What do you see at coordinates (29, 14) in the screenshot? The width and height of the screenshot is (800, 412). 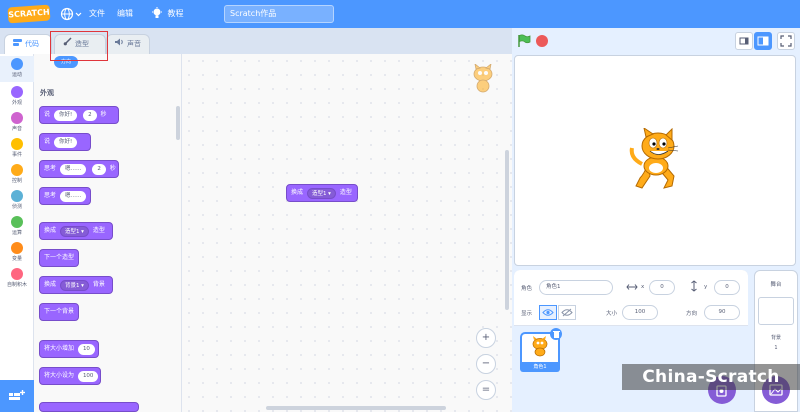 I see `scratch-logo: SCRATCH` at bounding box center [29, 14].